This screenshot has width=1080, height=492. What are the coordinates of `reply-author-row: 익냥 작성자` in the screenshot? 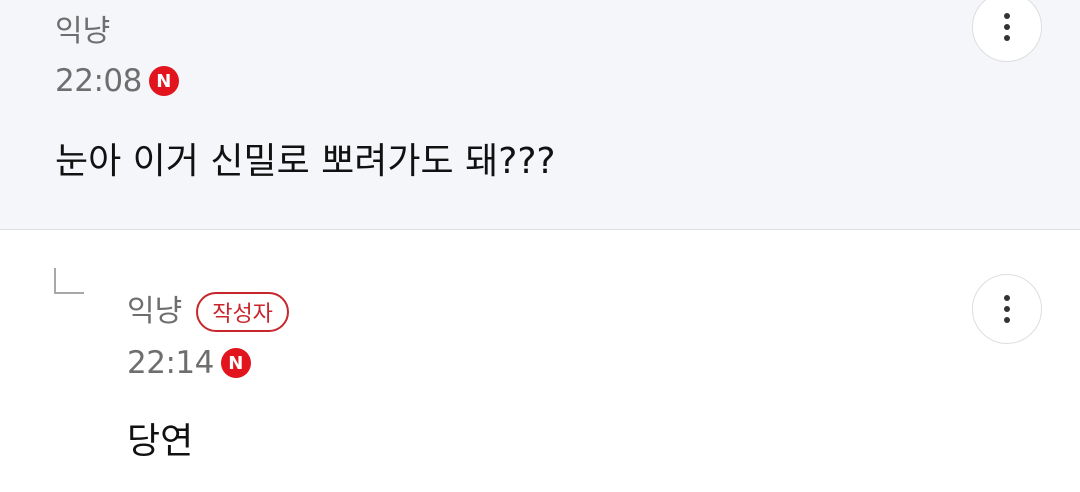 It's located at (208, 312).